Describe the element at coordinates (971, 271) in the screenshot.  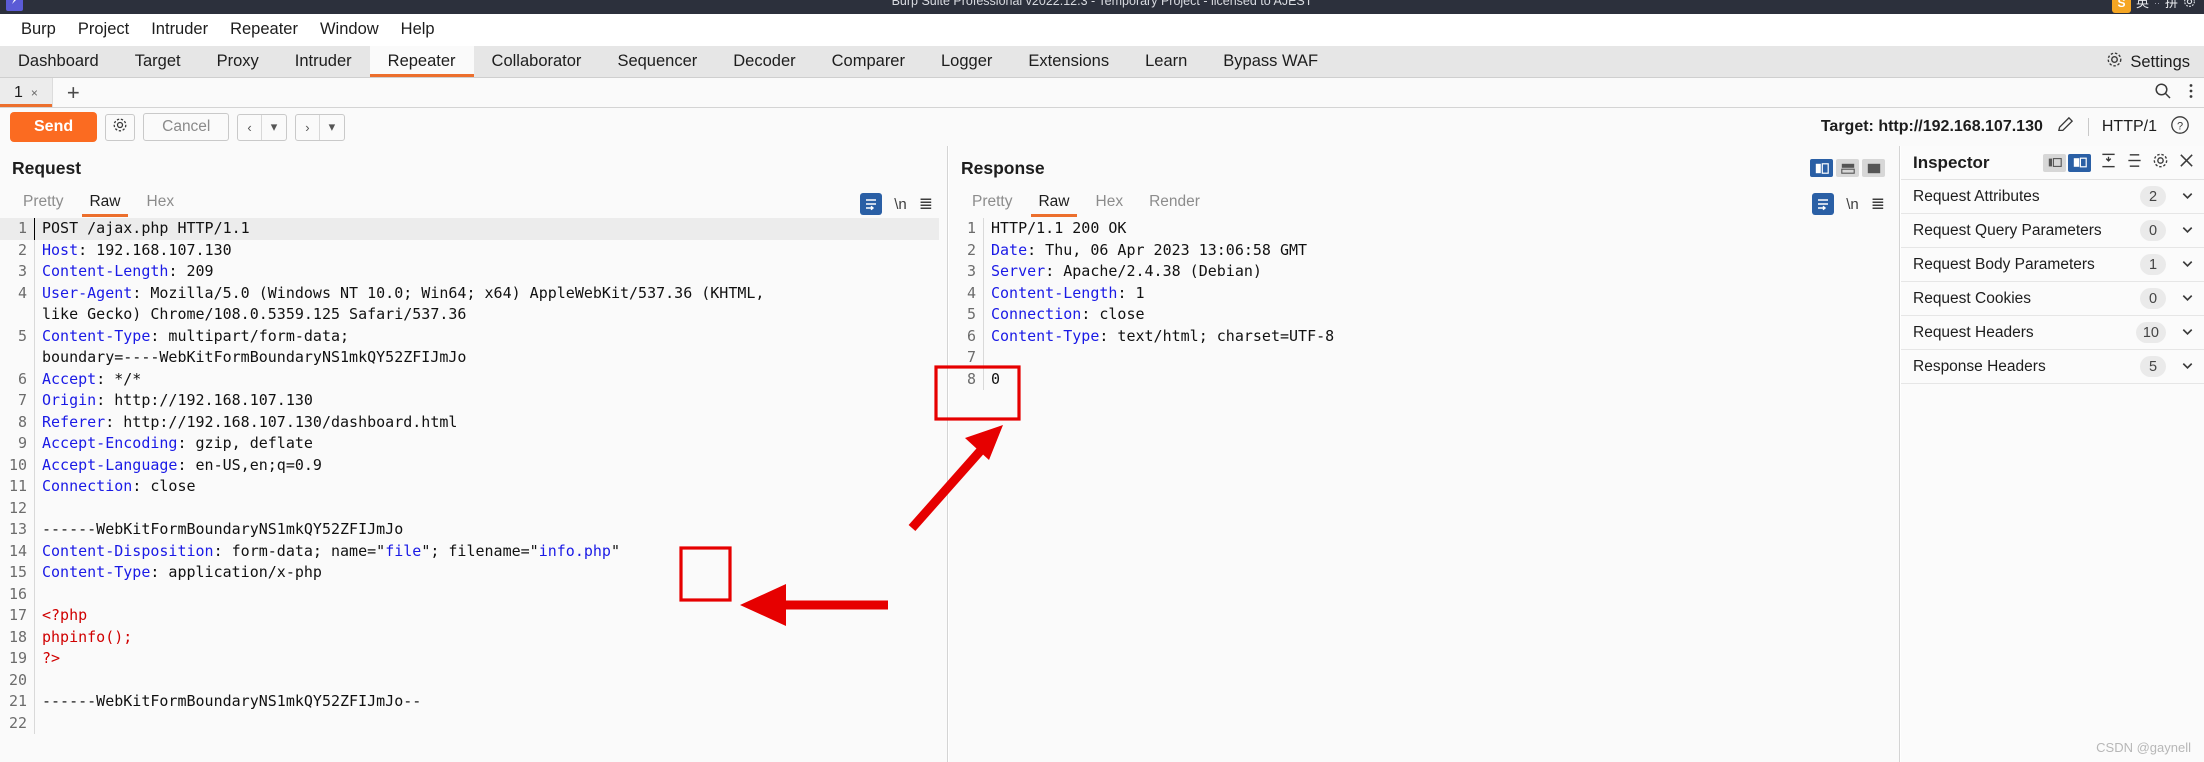
I see `line-number: 3` at that location.